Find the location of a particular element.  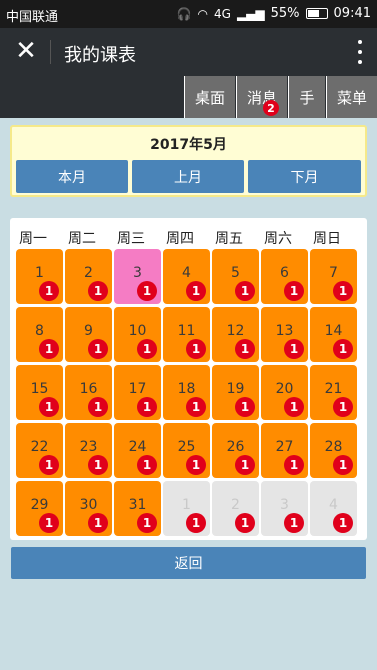

calendar-day: 10 1 is located at coordinates (137, 334).